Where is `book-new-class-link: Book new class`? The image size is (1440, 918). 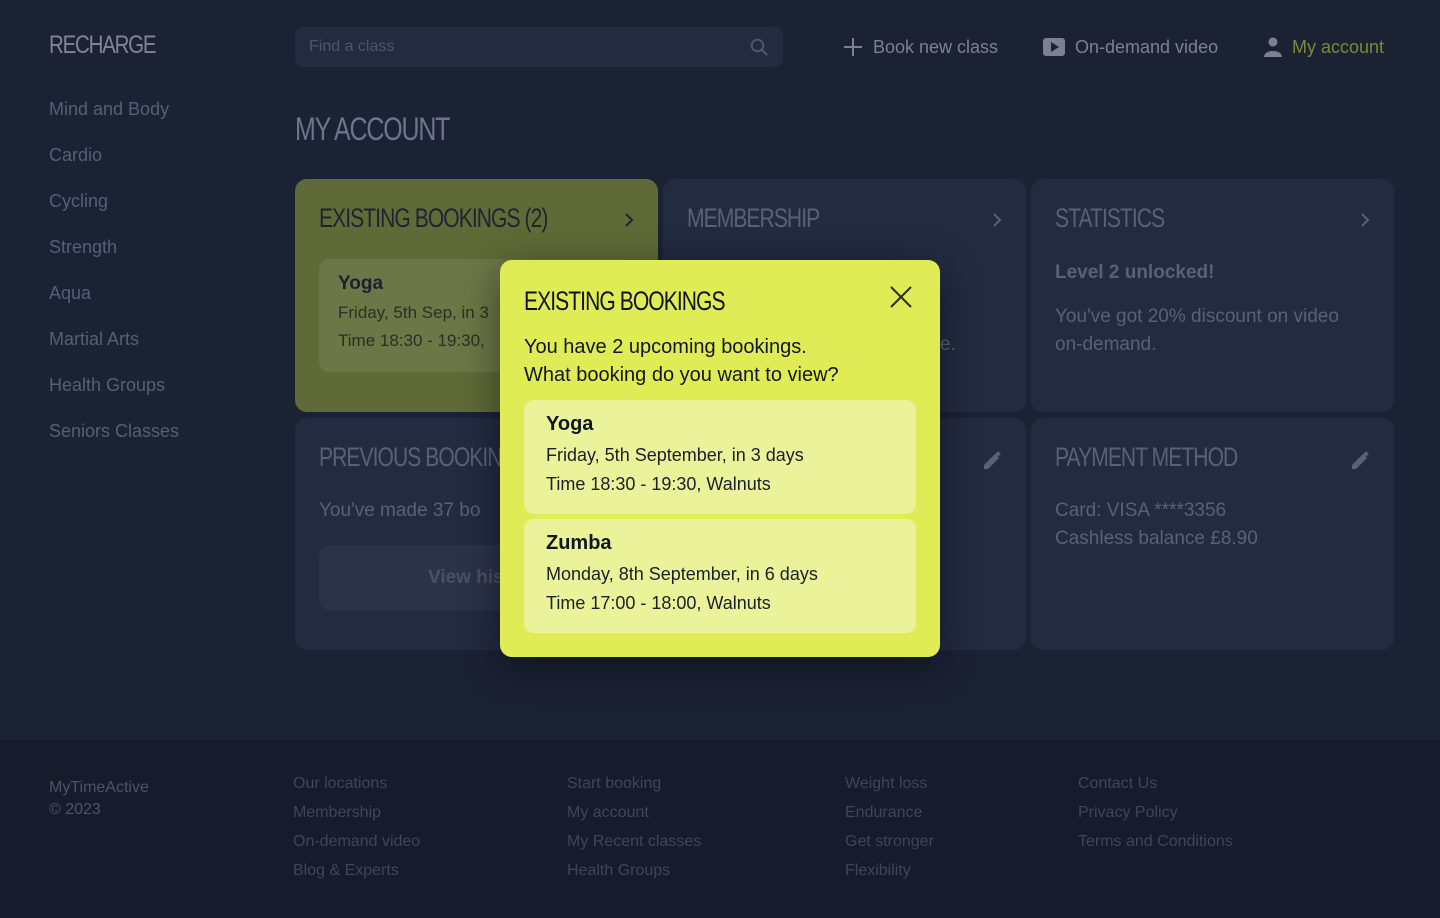 book-new-class-link: Book new class is located at coordinates (920, 47).